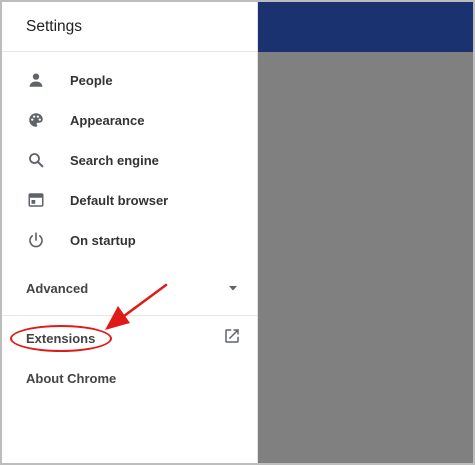  What do you see at coordinates (129, 27) in the screenshot?
I see `drawer-header: Settings` at bounding box center [129, 27].